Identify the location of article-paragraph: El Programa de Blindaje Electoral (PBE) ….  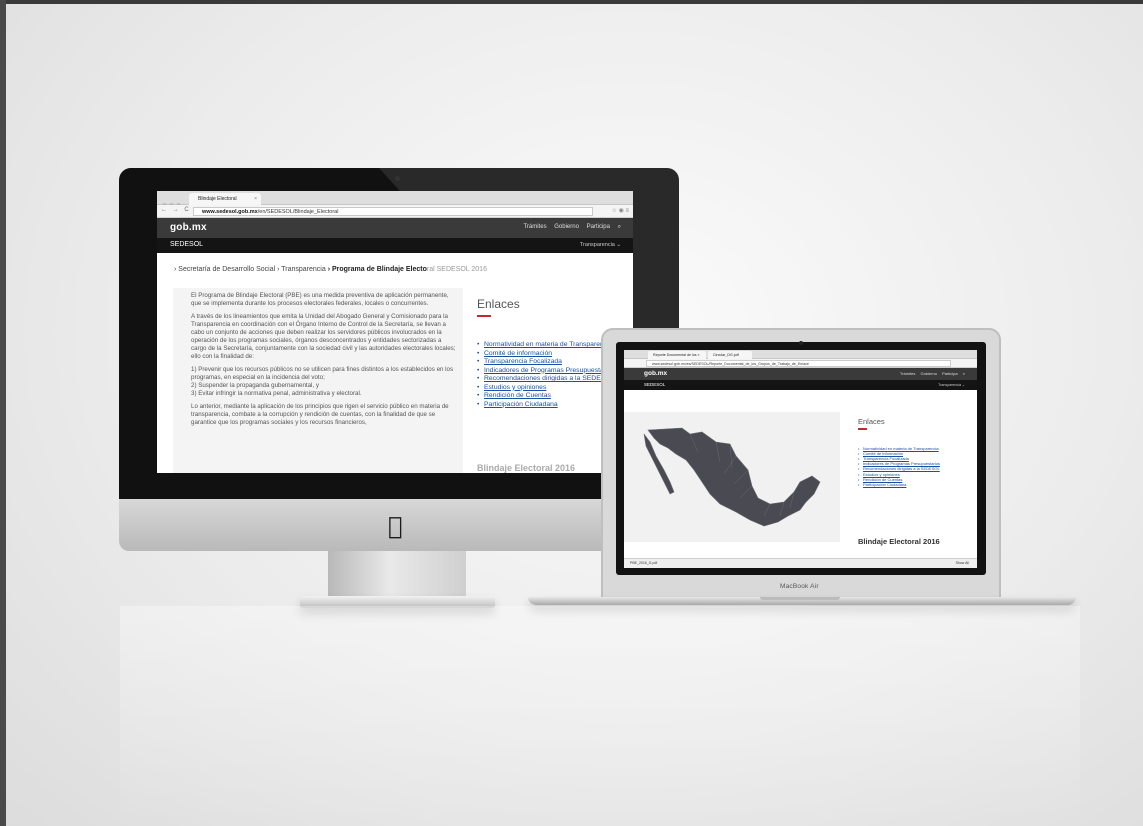
(320, 299).